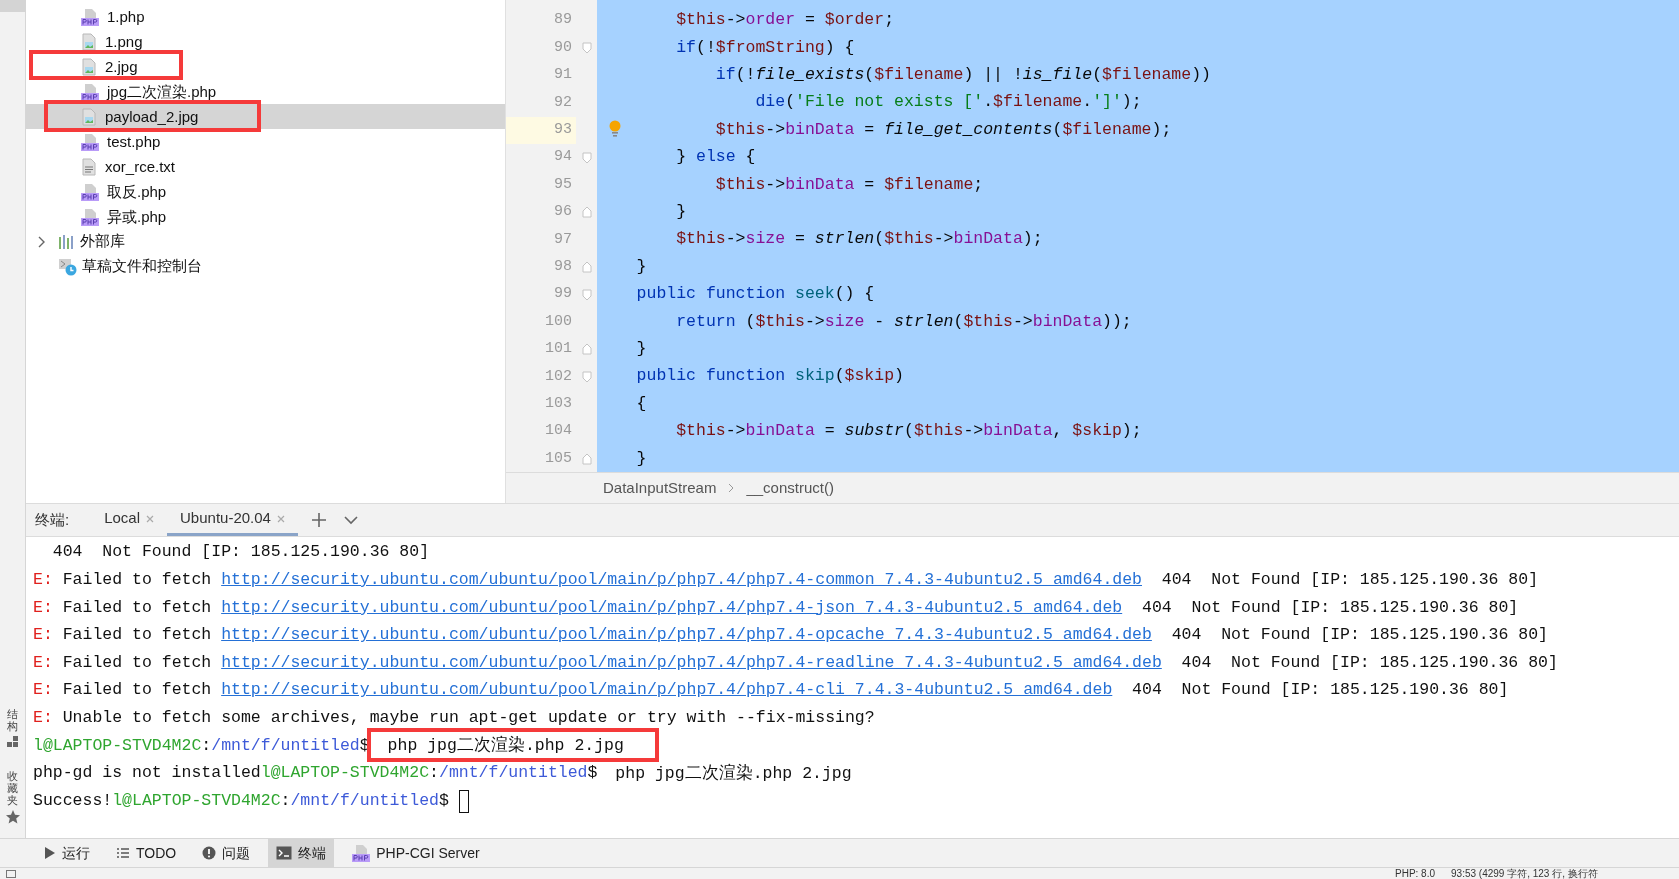  Describe the element at coordinates (765, 47) in the screenshot. I see `code-line: if(!$fromString) {` at that location.